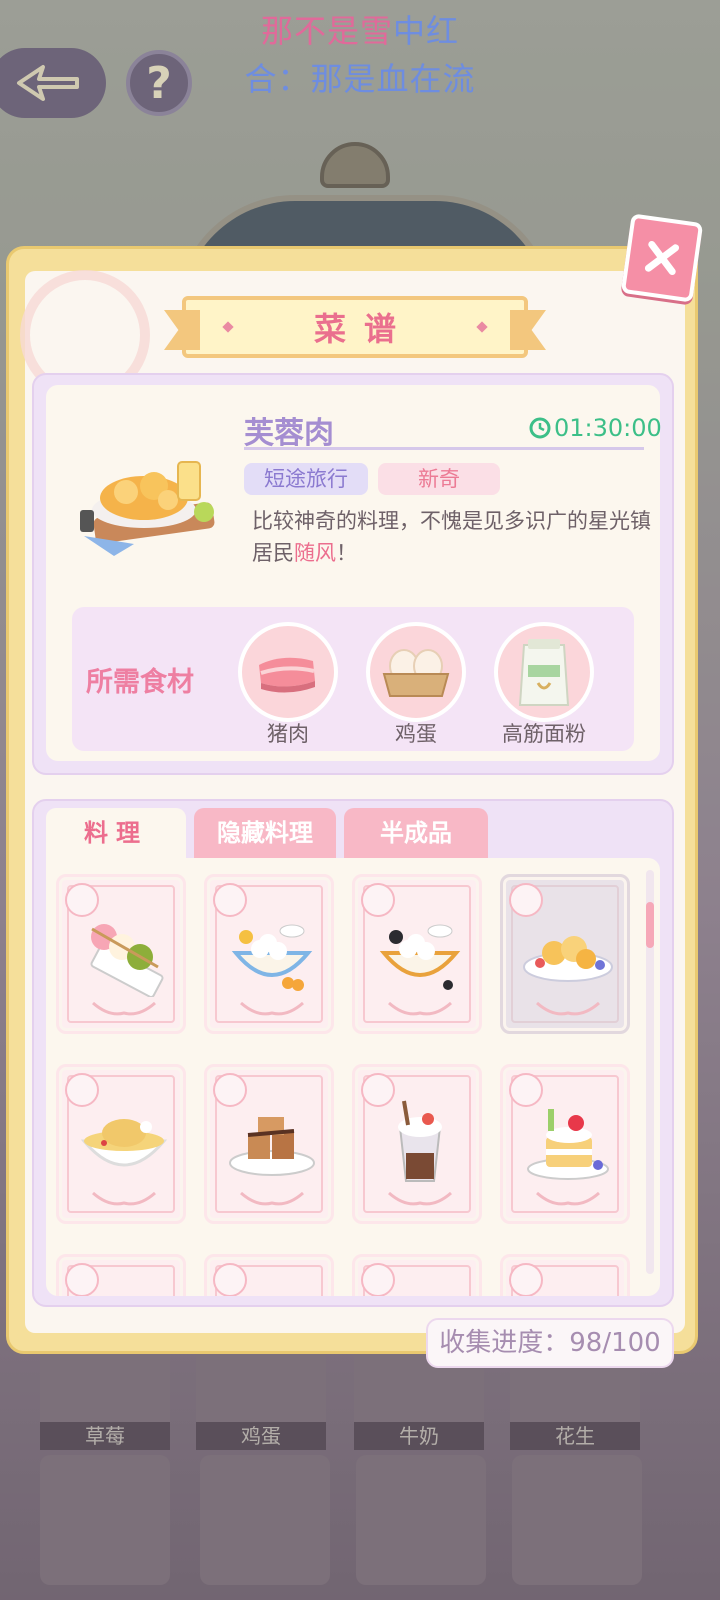 This screenshot has height=1600, width=720. I want to click on tab-dishes: 料理, so click(116, 835).